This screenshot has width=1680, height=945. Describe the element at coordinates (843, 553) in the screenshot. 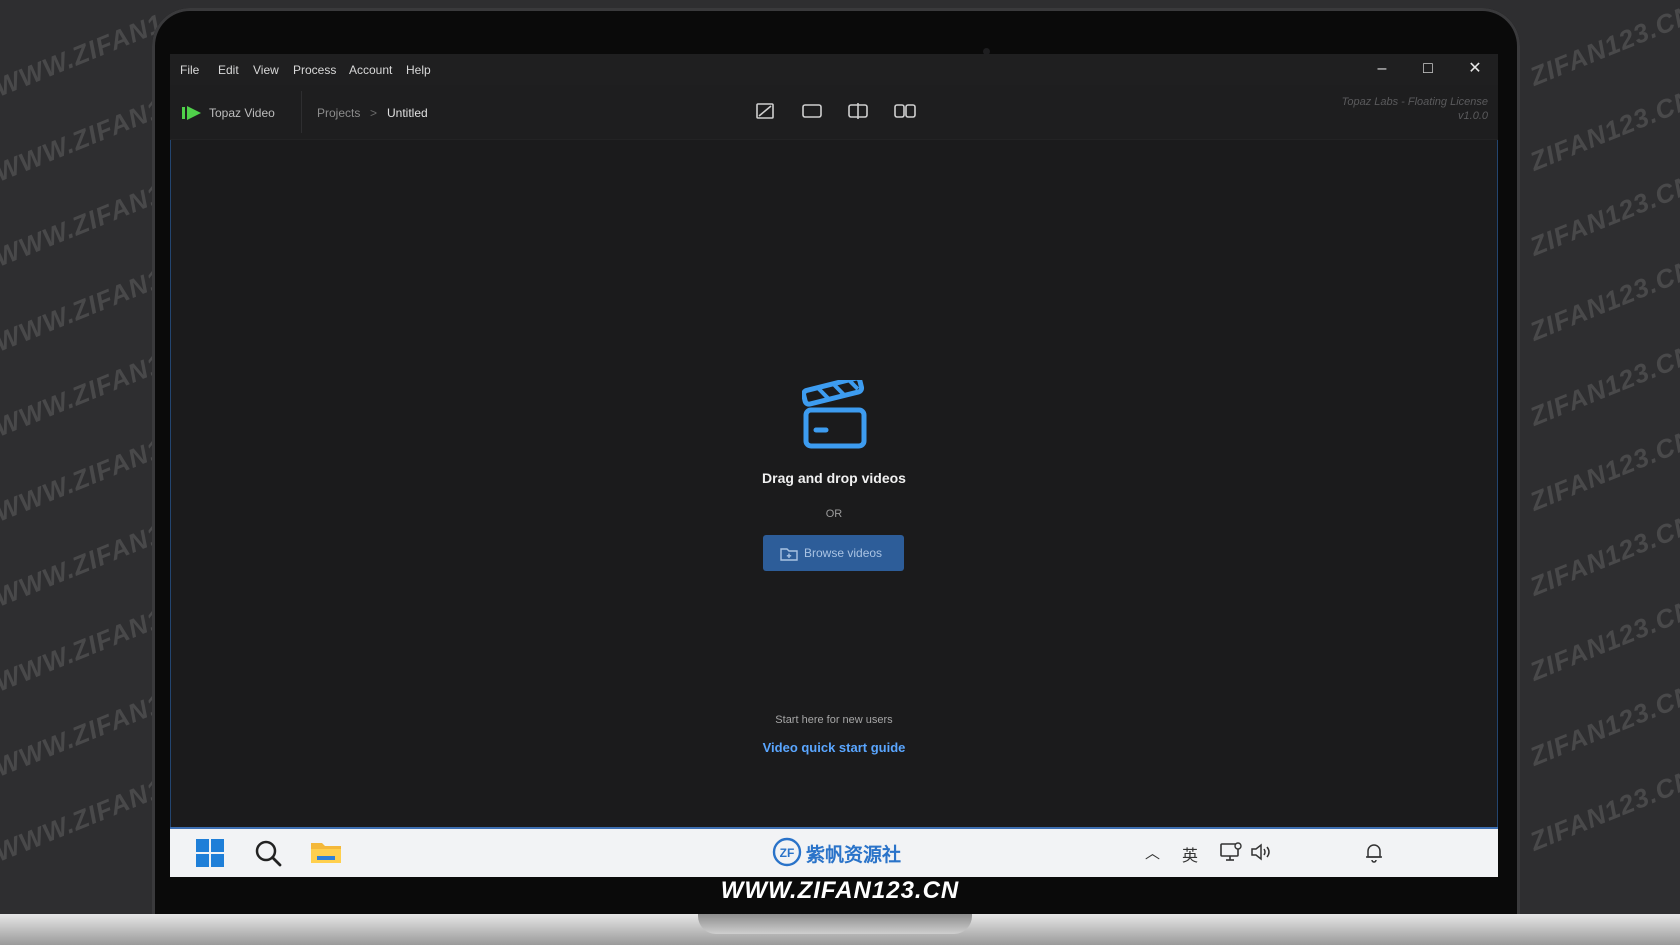

I see `browse-videos-label: Browse videos` at that location.